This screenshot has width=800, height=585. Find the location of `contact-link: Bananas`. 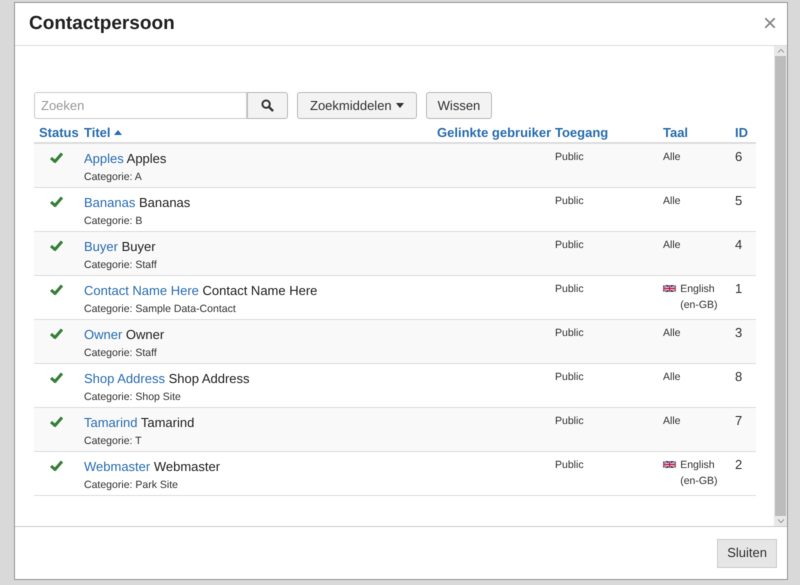

contact-link: Bananas is located at coordinates (110, 202).